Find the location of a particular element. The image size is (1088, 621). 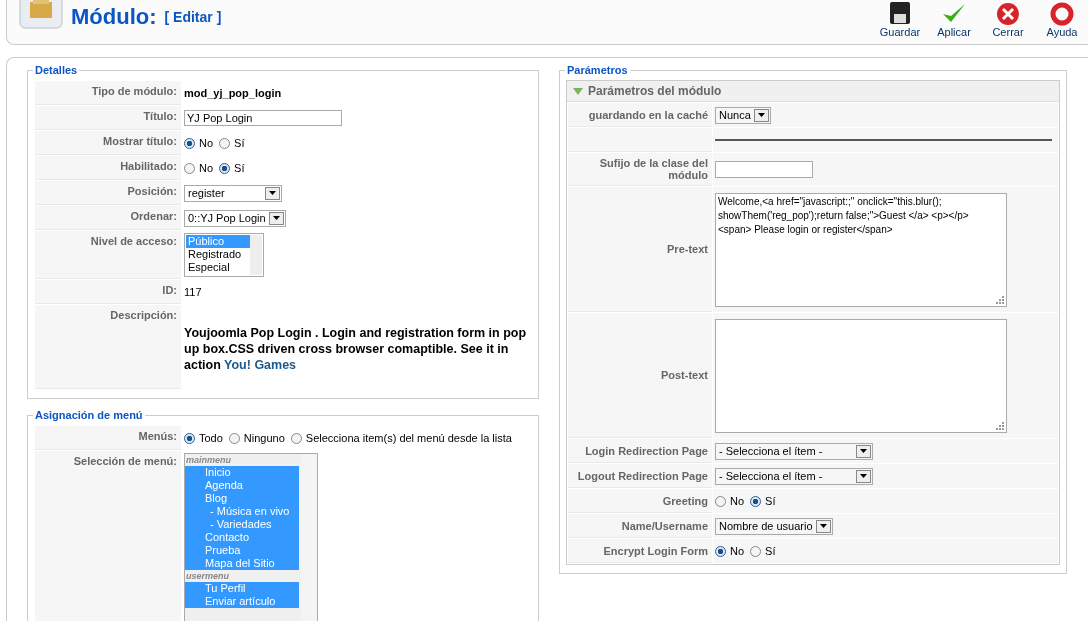

field-label: Login Redirection Page is located at coordinates (646, 450).